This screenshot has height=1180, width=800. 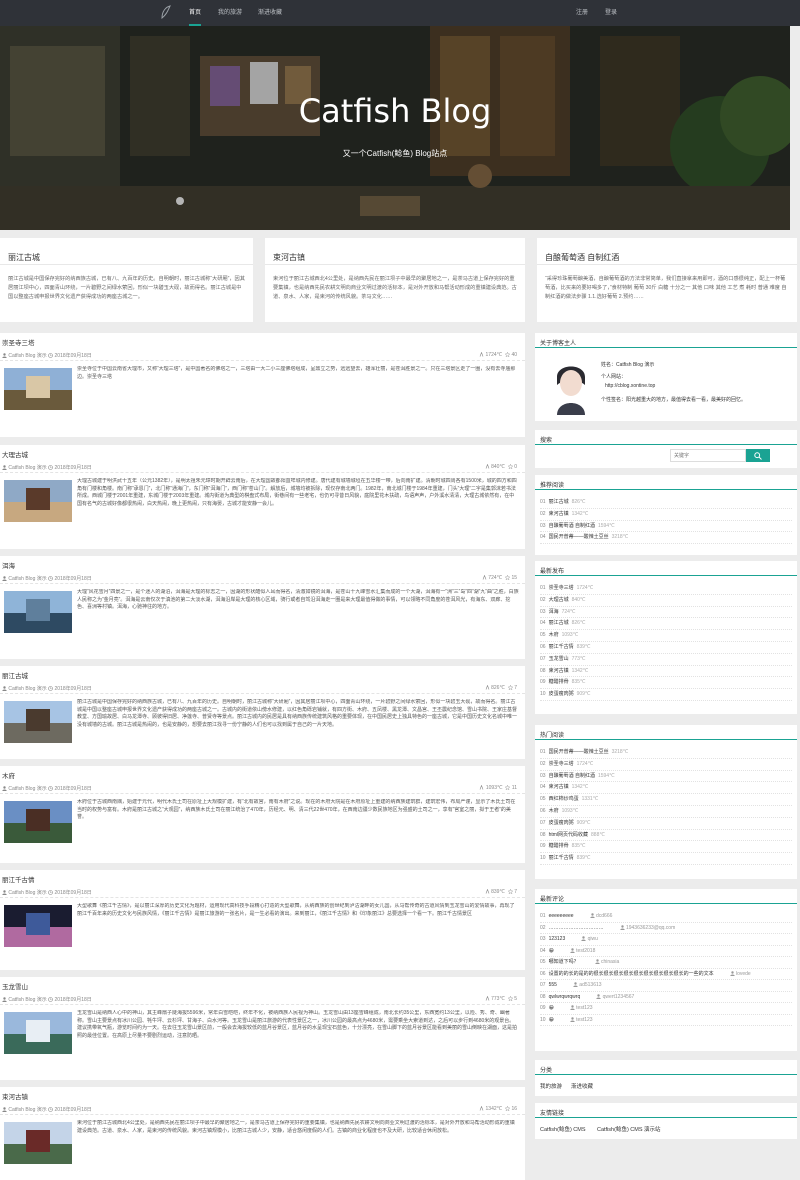 What do you see at coordinates (559, 600) in the screenshot?
I see `list-item-title: 大理古城` at bounding box center [559, 600].